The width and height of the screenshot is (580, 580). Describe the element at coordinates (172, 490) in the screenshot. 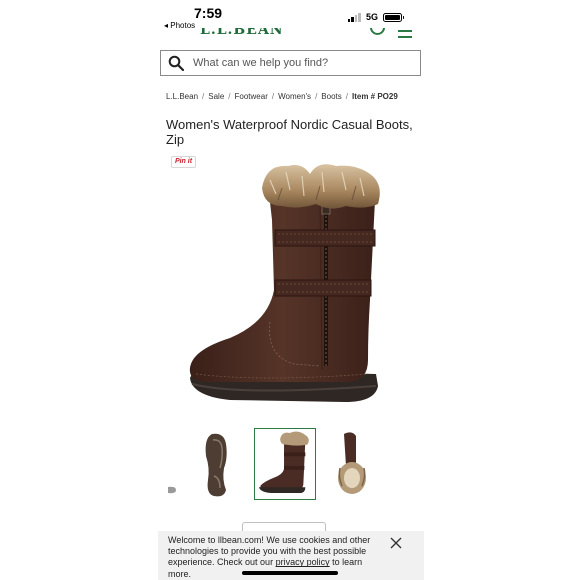

I see `thumbnail-partial` at that location.